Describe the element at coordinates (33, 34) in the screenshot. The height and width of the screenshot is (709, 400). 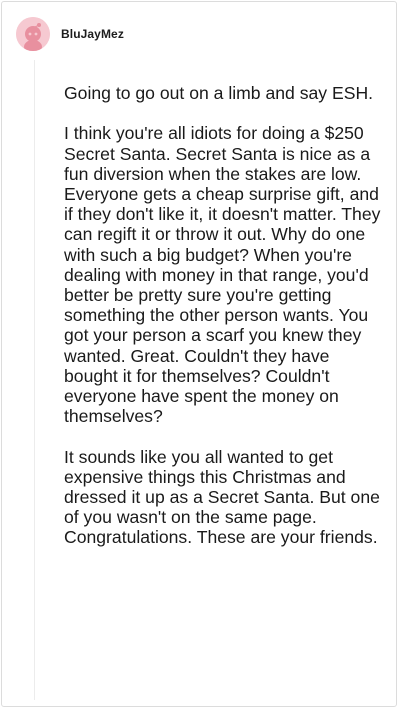
I see `snoo-avatar-icon` at that location.